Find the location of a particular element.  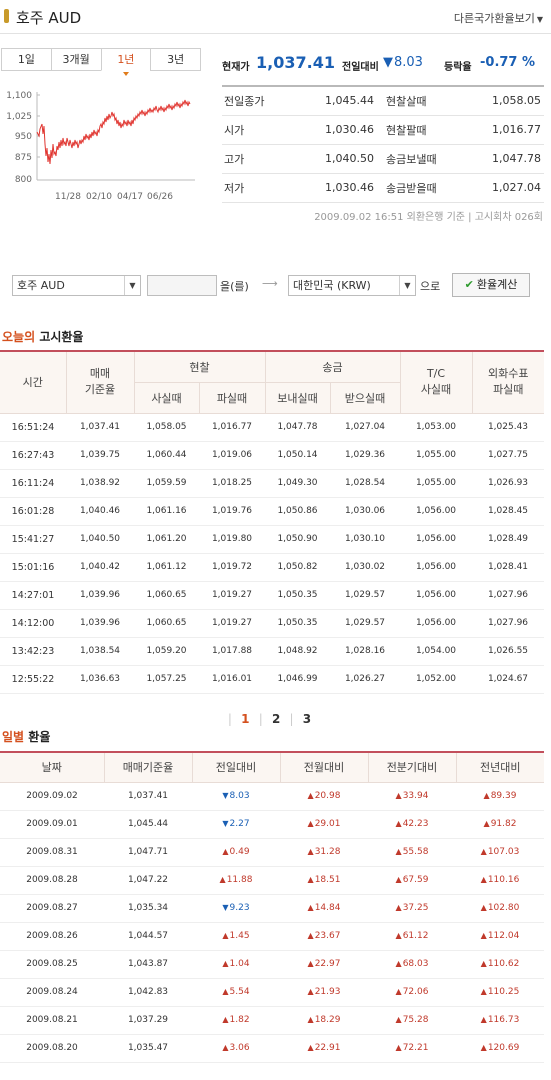

cell-vs-prev-day: 11.88 is located at coordinates (236, 880).